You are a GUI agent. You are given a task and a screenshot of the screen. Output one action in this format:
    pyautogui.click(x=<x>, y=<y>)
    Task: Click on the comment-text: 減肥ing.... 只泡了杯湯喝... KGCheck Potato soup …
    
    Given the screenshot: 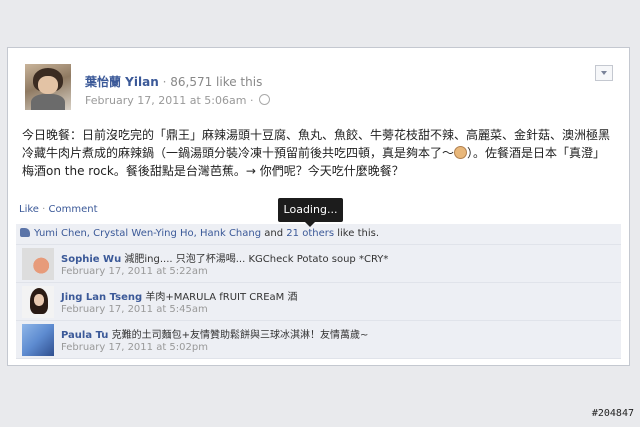 What is the action you would take?
    pyautogui.click(x=256, y=259)
    